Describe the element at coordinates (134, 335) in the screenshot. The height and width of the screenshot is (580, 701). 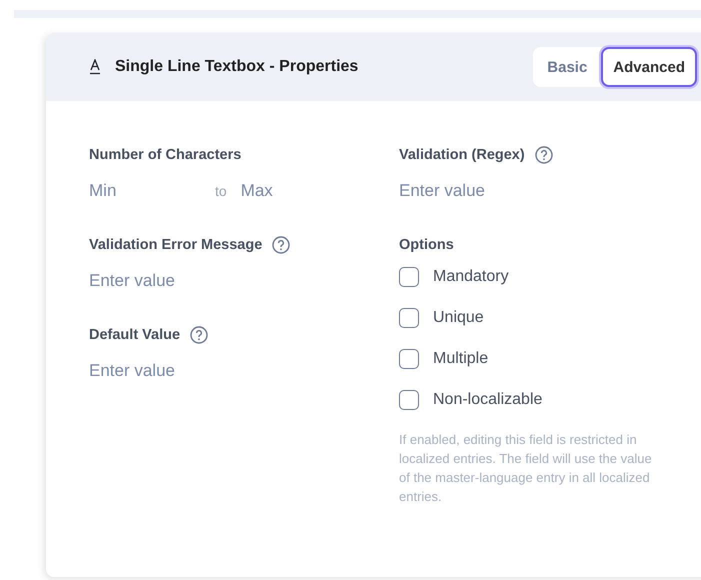
I see `field-label: Default Value` at that location.